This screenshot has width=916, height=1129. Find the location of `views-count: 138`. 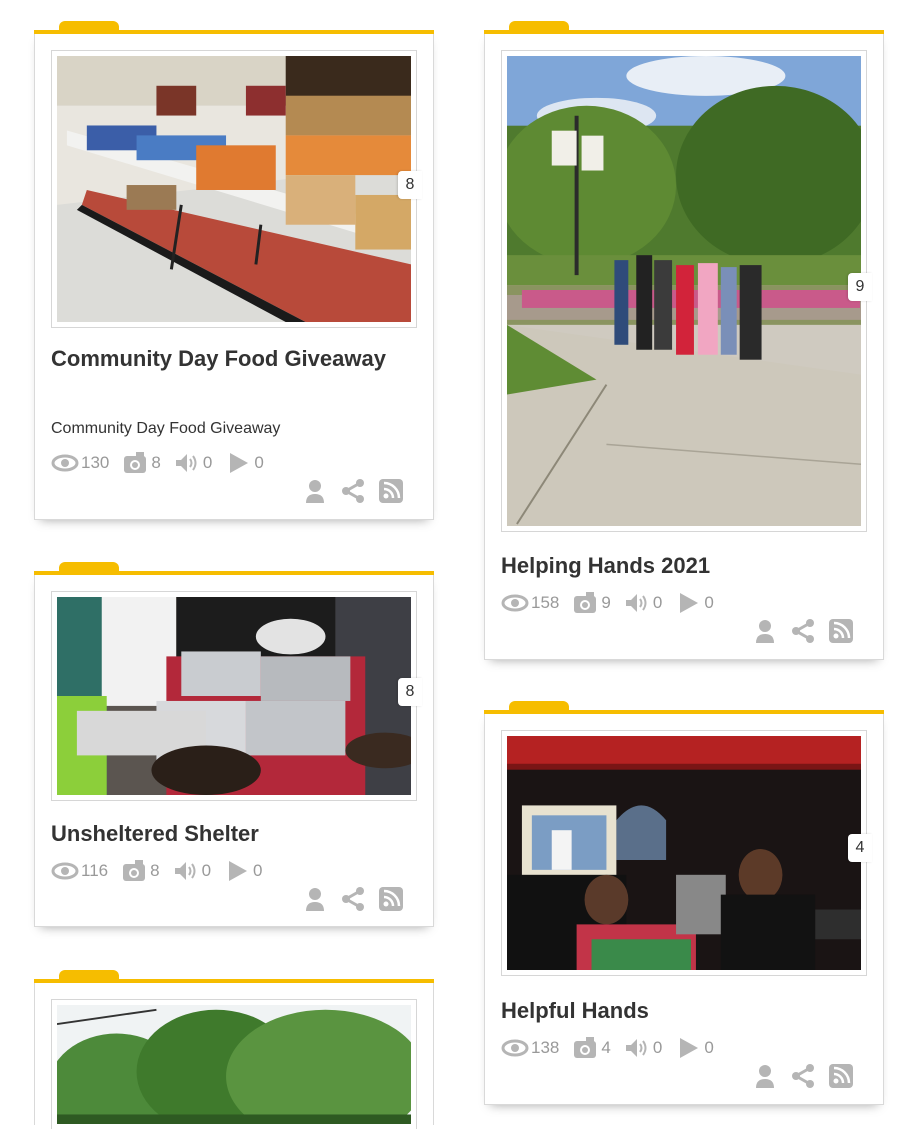

views-count: 138 is located at coordinates (545, 1047).